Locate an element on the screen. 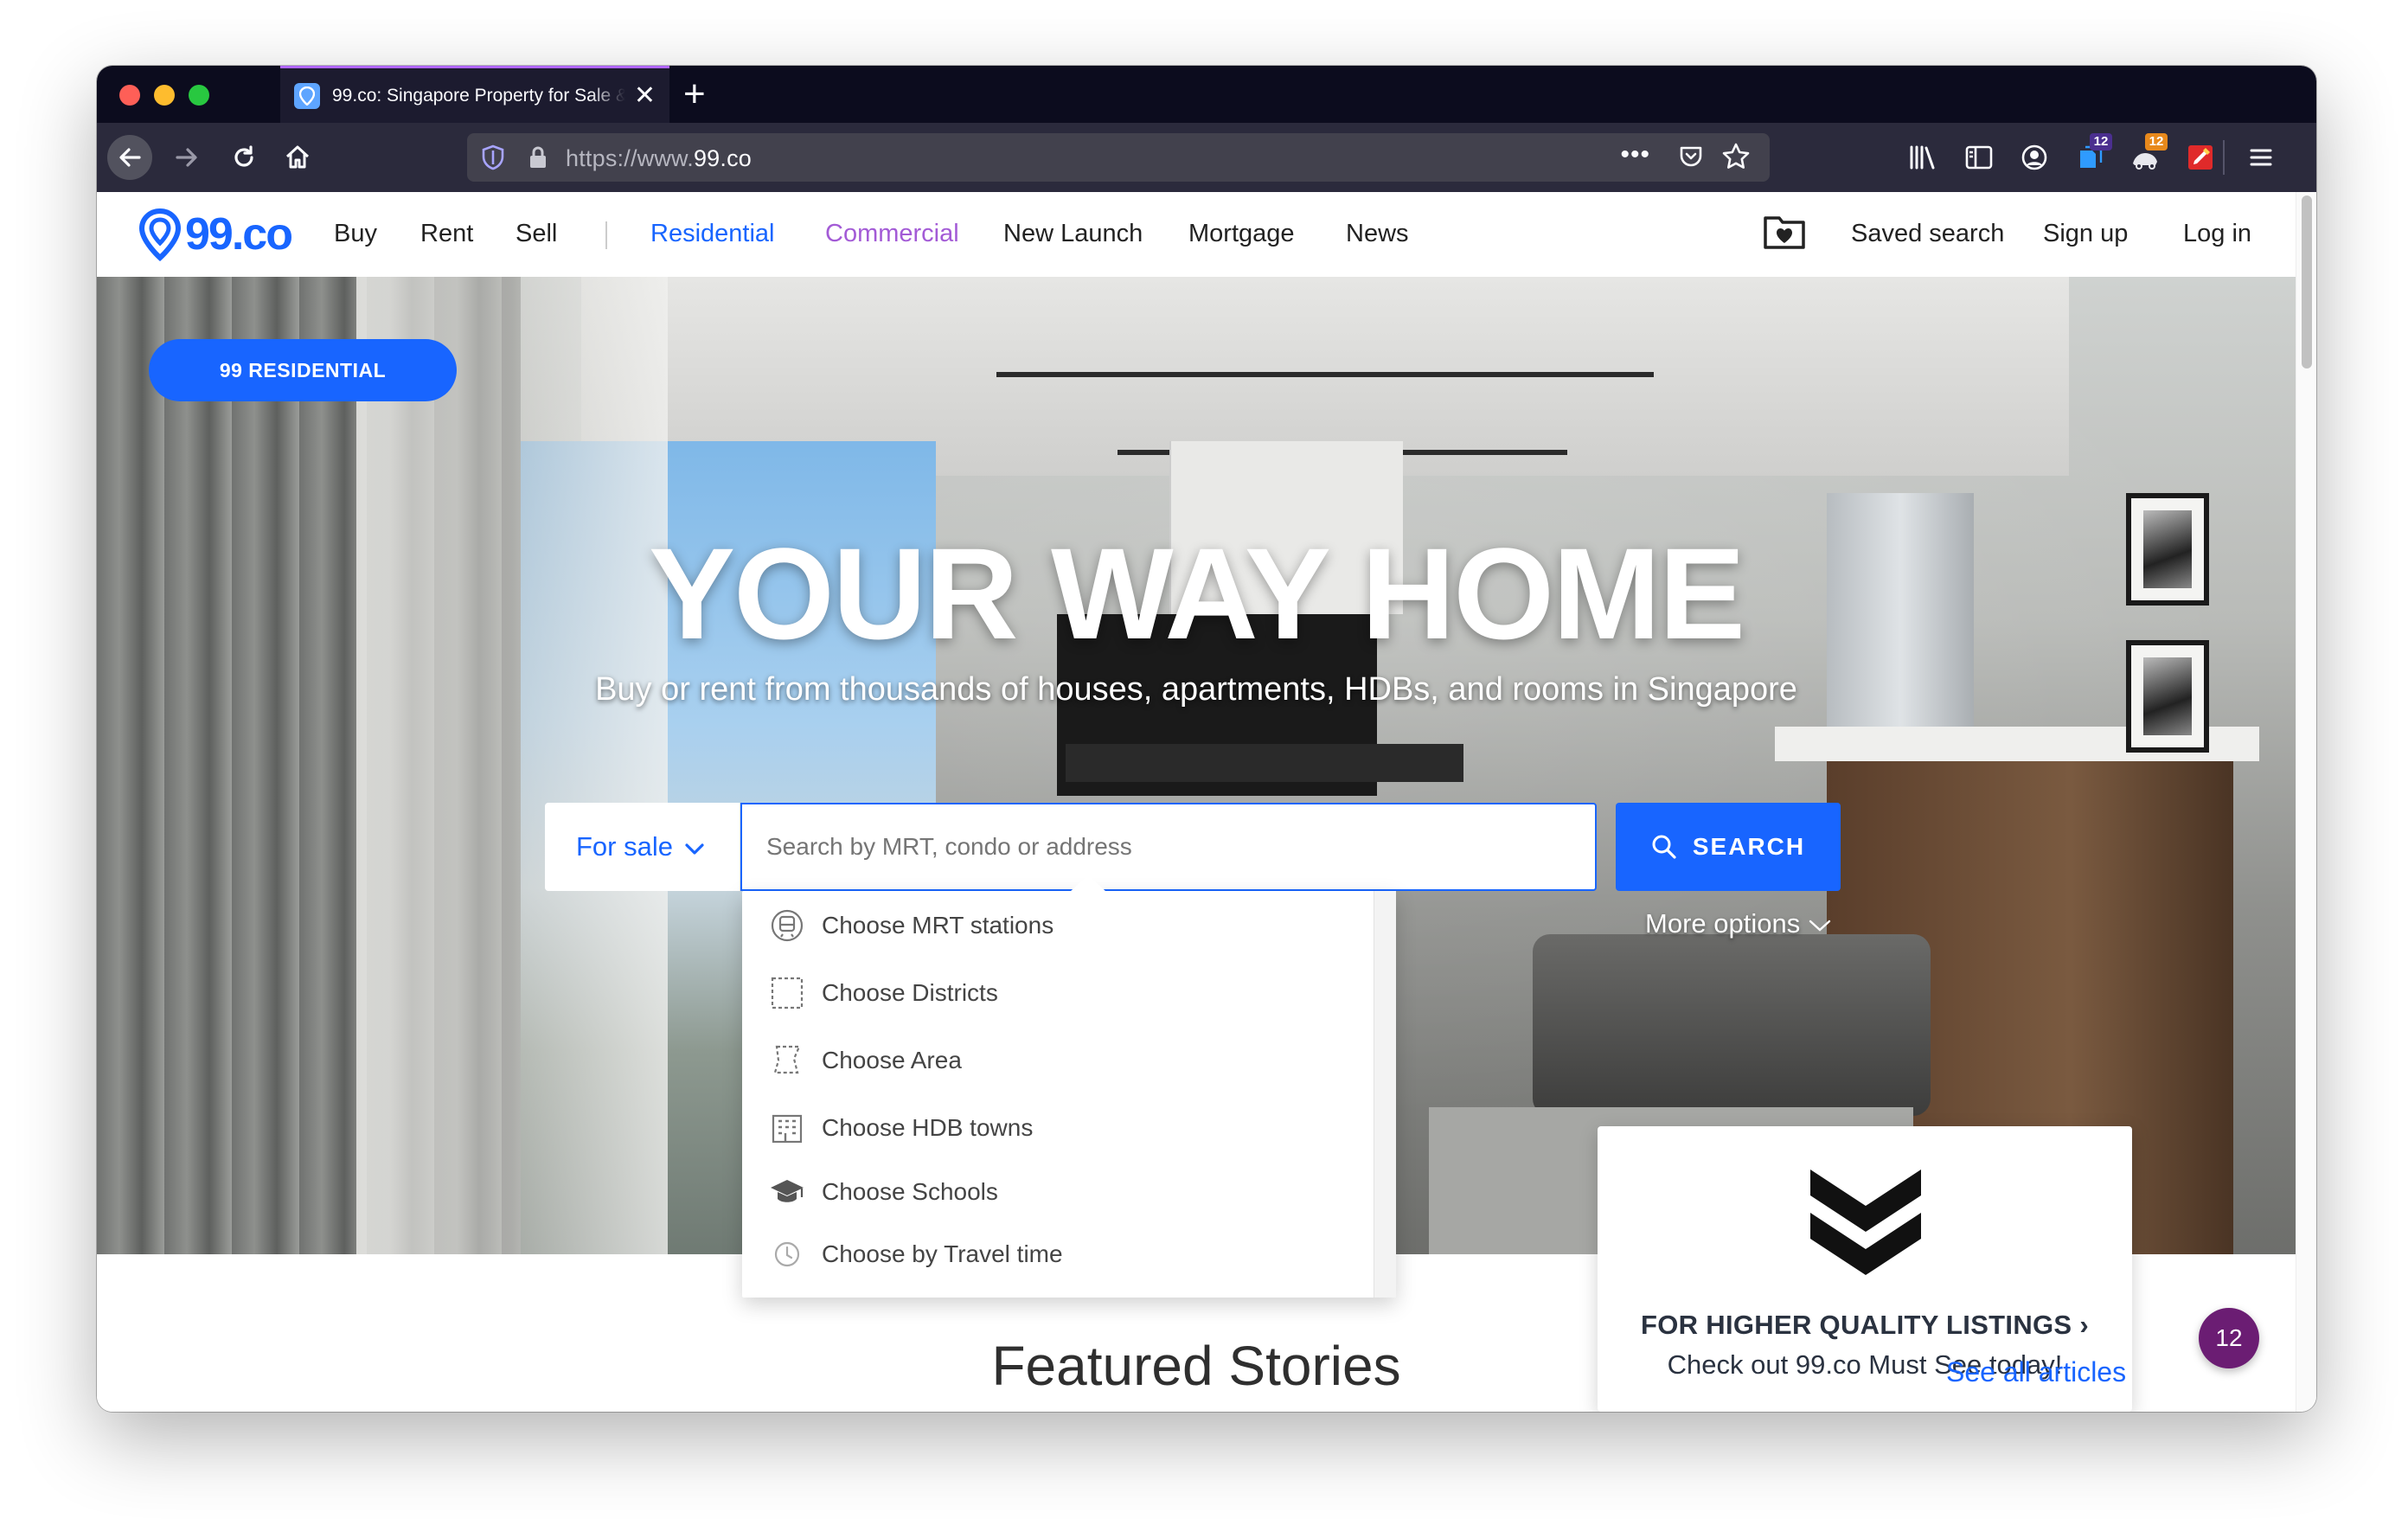  page-scrollbar is located at coordinates (2306, 802).